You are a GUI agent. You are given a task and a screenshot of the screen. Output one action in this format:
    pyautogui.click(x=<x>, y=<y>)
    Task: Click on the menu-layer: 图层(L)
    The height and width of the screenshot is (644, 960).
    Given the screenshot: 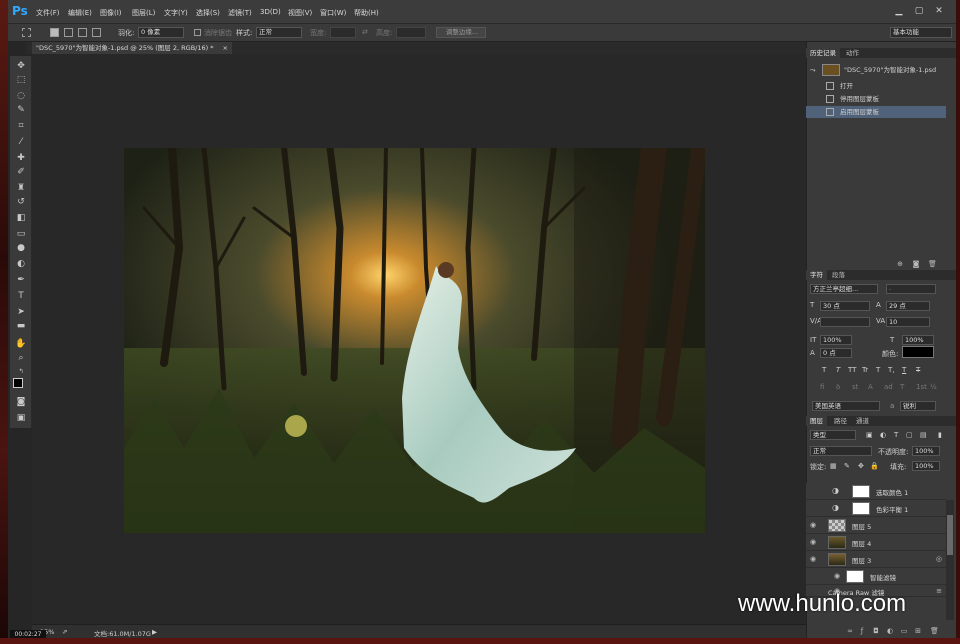 What is the action you would take?
    pyautogui.click(x=143, y=13)
    